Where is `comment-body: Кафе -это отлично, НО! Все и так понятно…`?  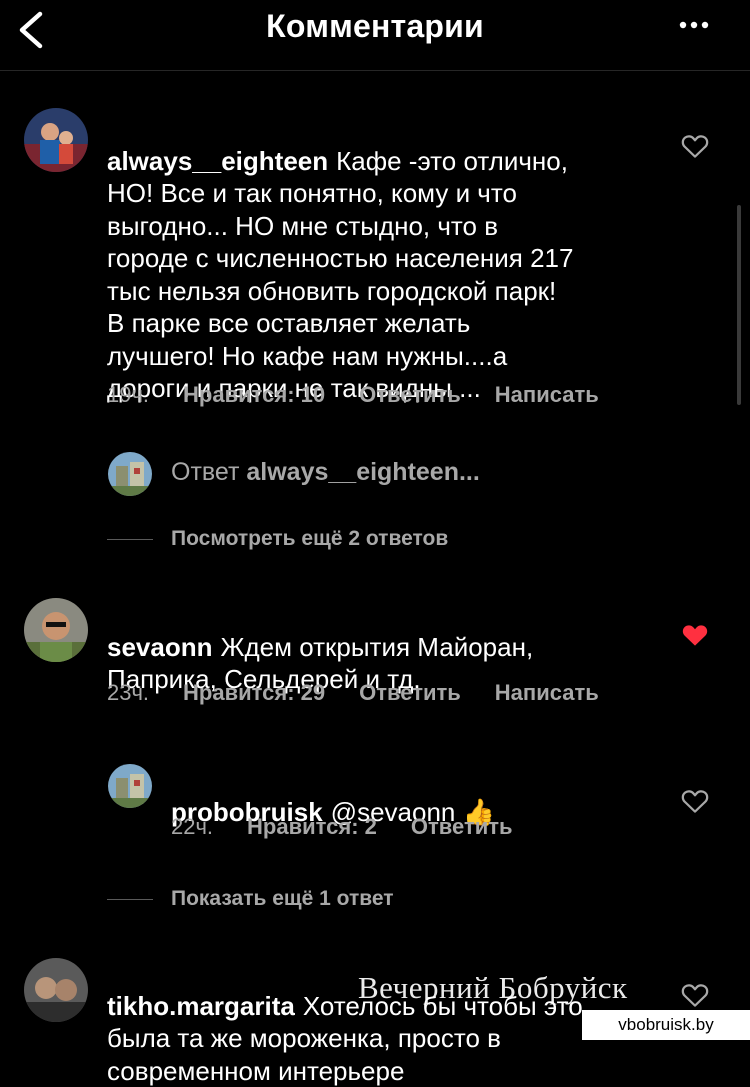 comment-body: Кафе -это отлично, НО! Все и так понятно… is located at coordinates (340, 274).